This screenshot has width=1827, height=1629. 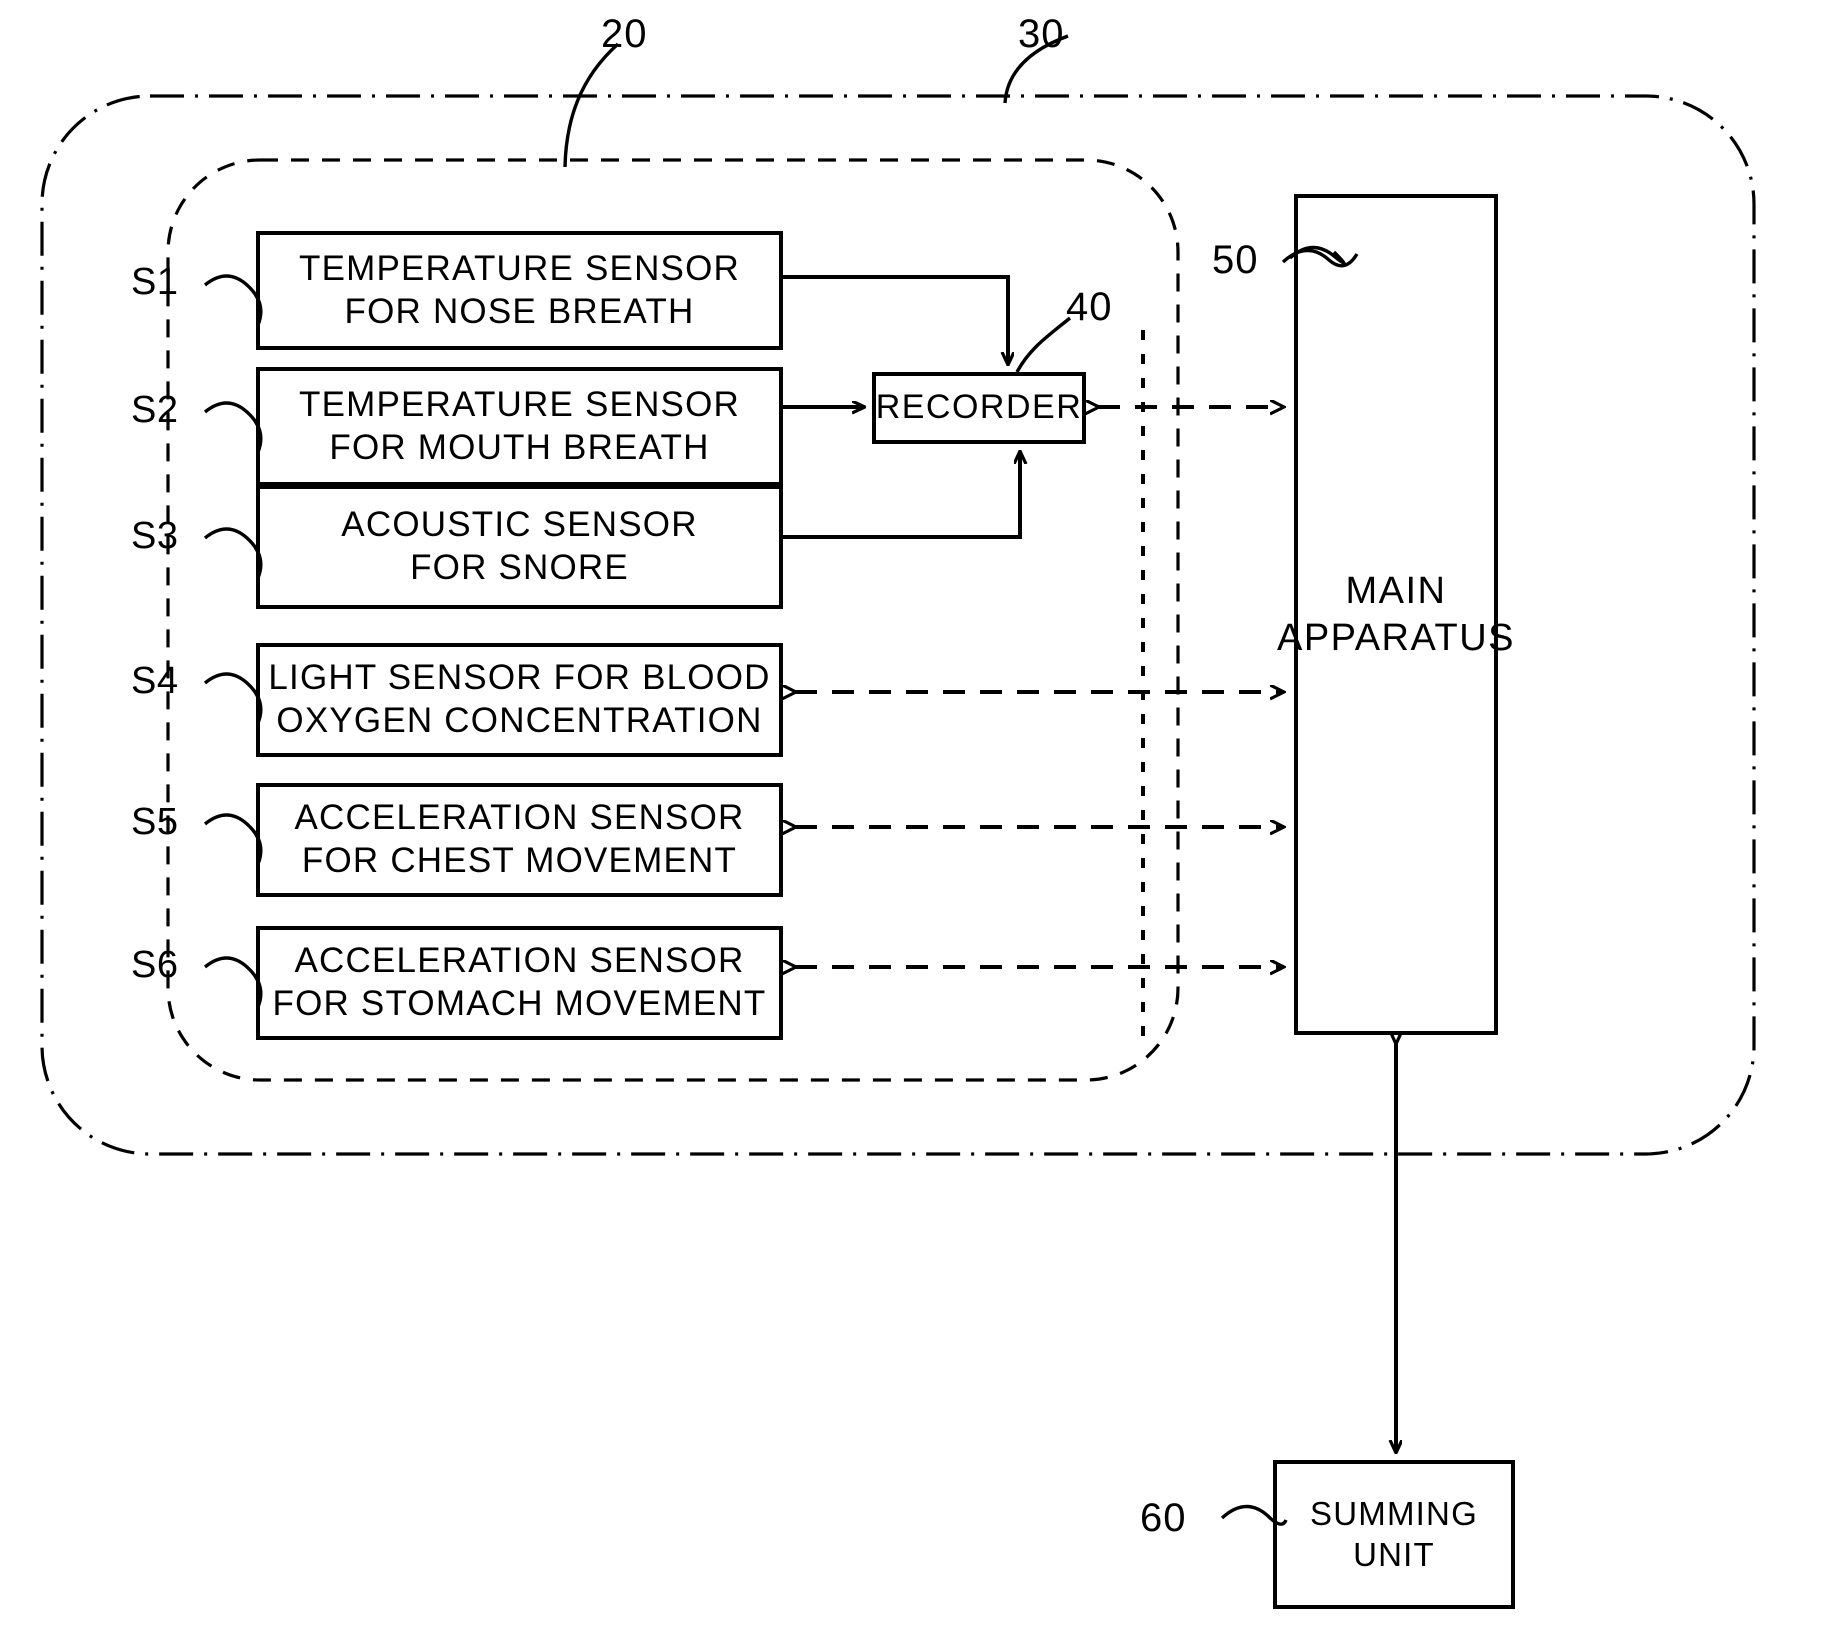 What do you see at coordinates (233, 553) in the screenshot?
I see `leader-squiggle-s3` at bounding box center [233, 553].